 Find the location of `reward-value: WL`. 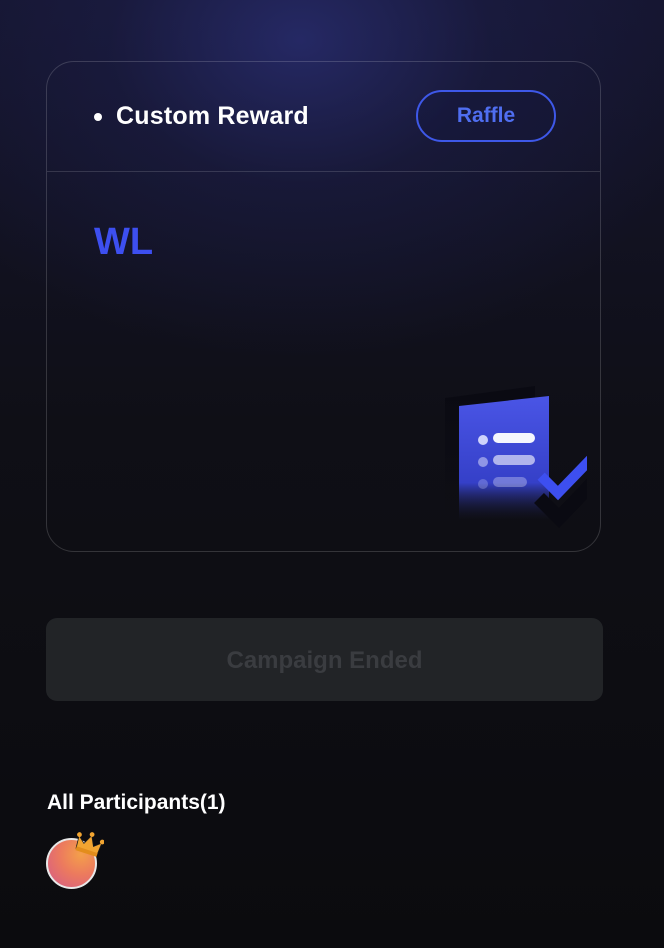

reward-value: WL is located at coordinates (124, 242).